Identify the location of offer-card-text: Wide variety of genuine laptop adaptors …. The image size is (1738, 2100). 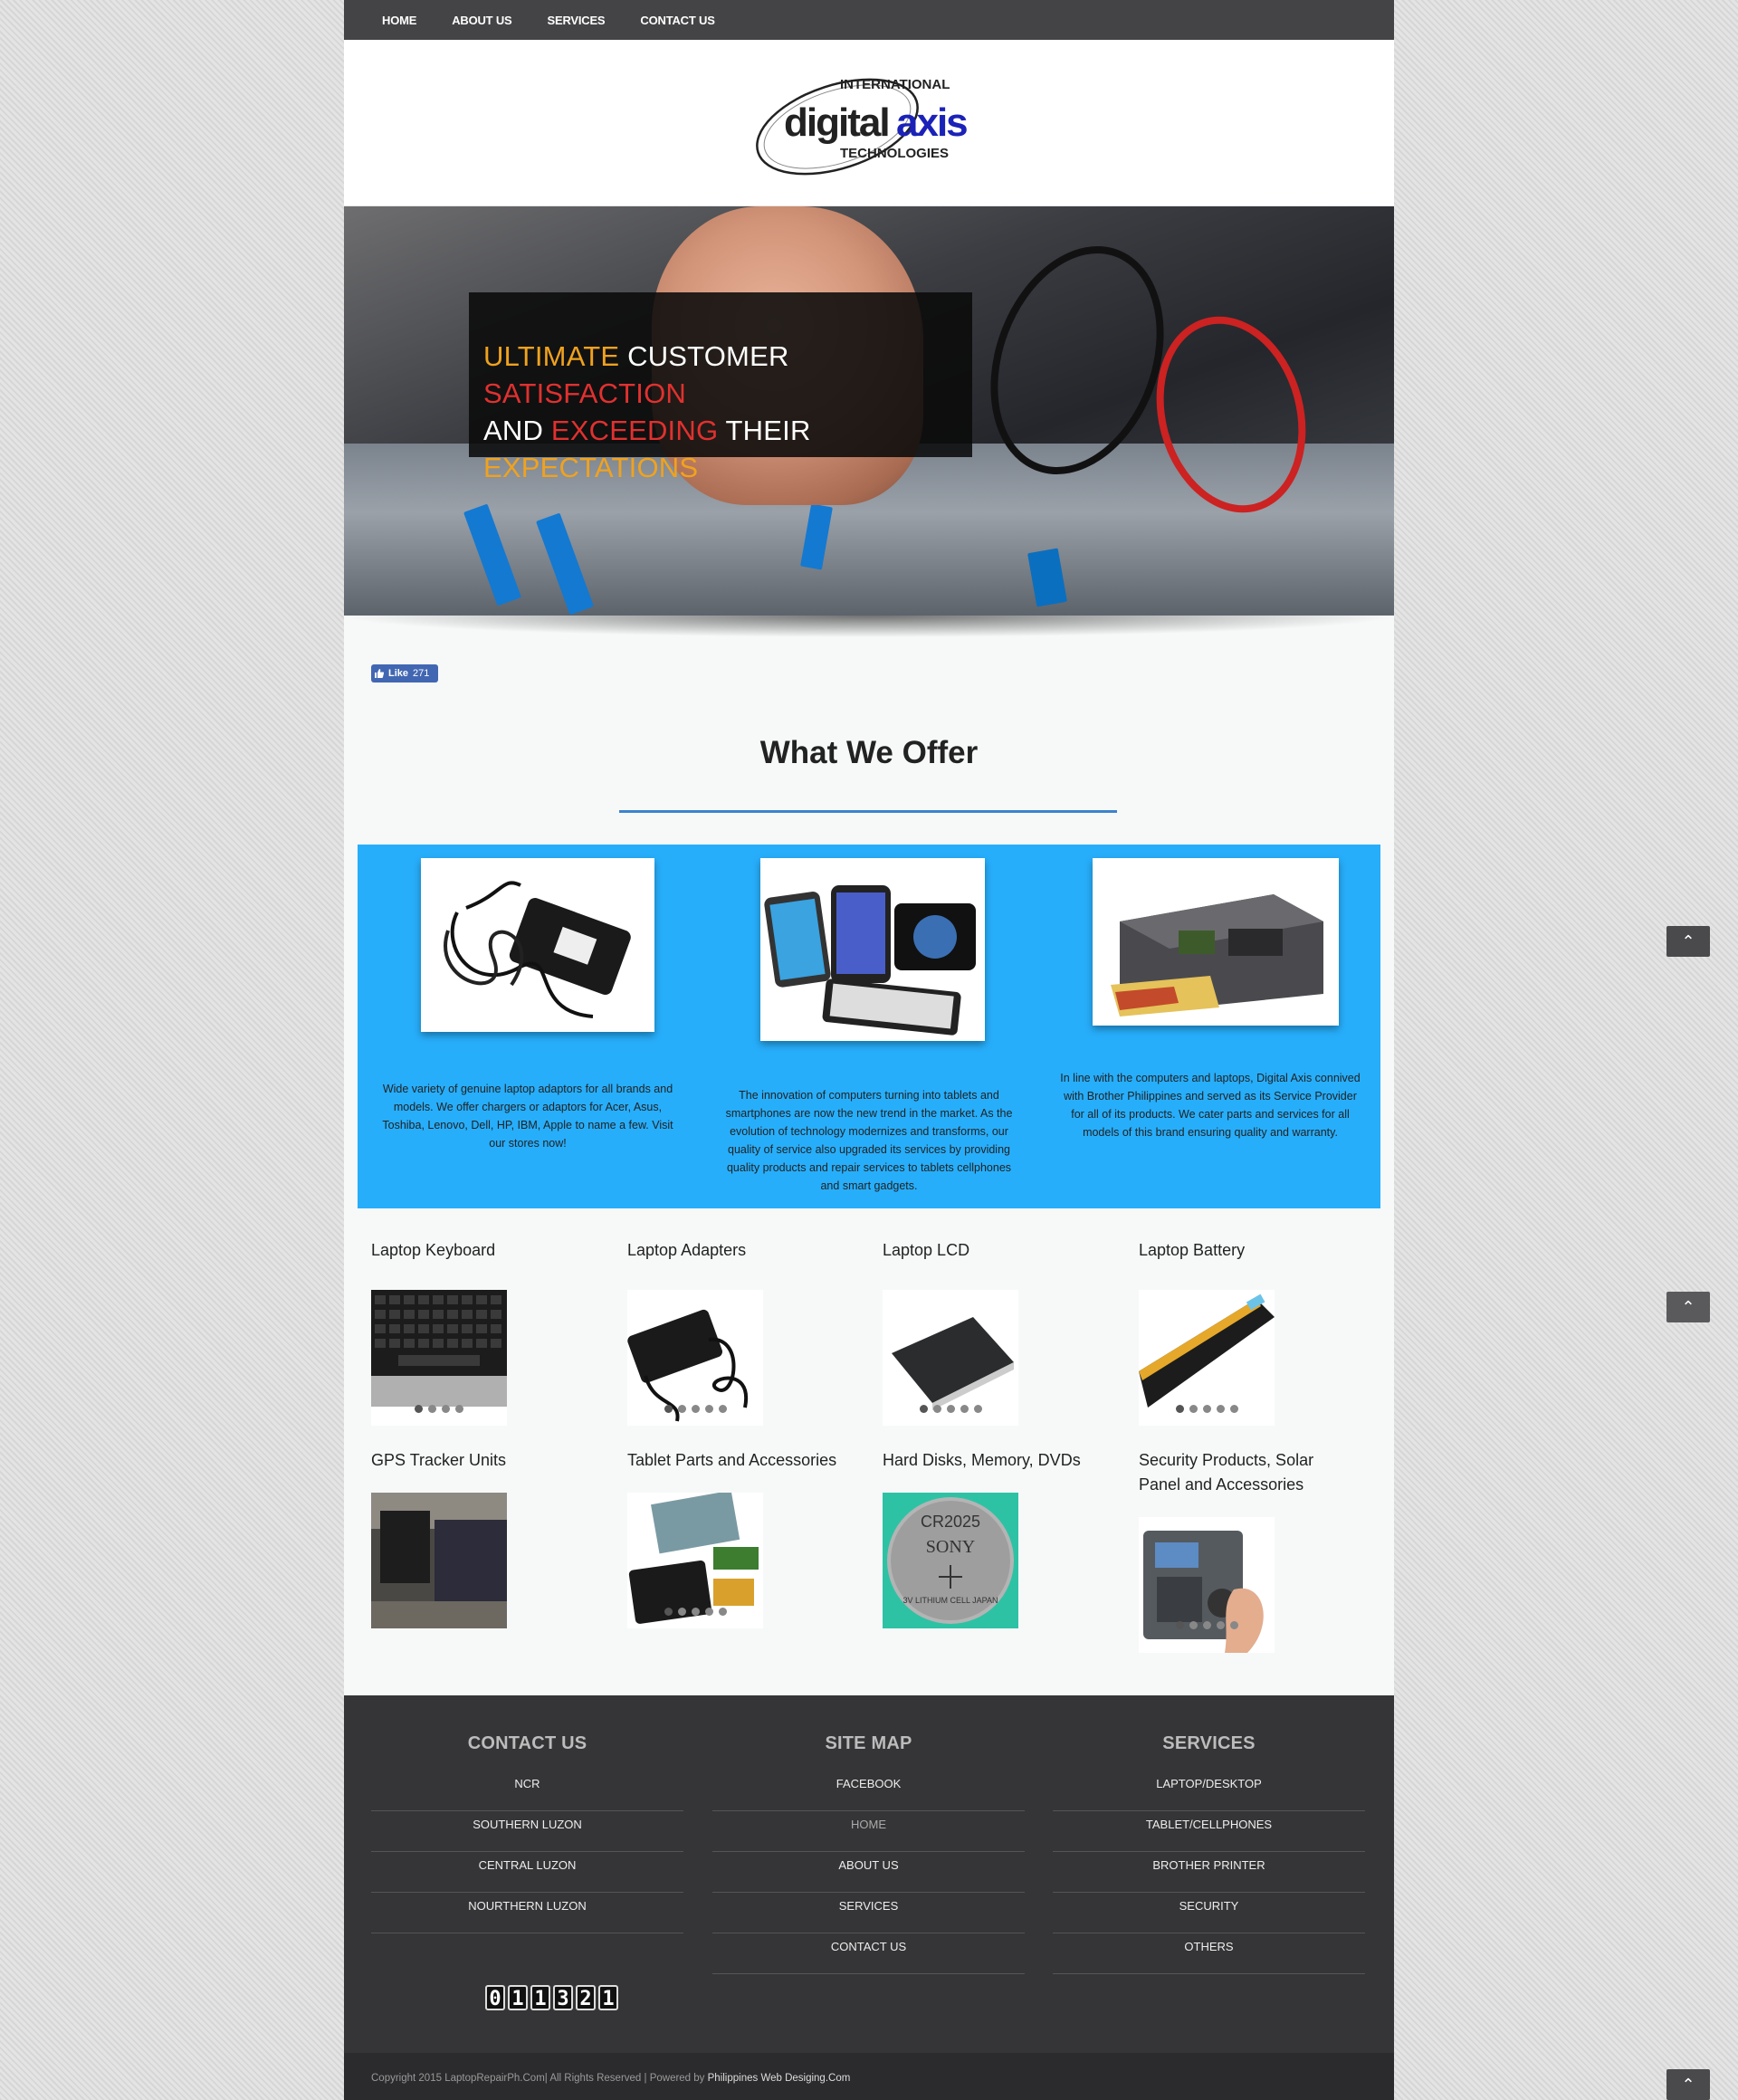
(527, 1116).